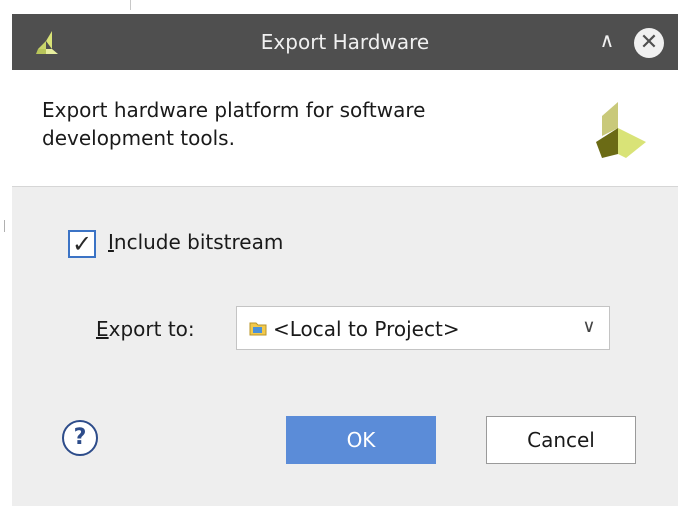 This screenshot has width=678, height=506. I want to click on ok-button: OK, so click(361, 440).